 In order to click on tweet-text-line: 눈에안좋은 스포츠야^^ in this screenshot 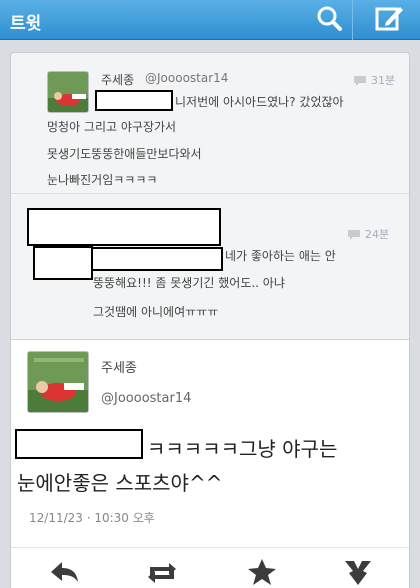, I will do `click(120, 483)`.